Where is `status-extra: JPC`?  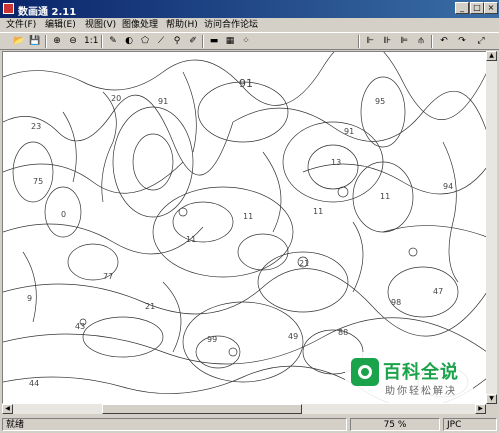 status-extra: JPC is located at coordinates (470, 424).